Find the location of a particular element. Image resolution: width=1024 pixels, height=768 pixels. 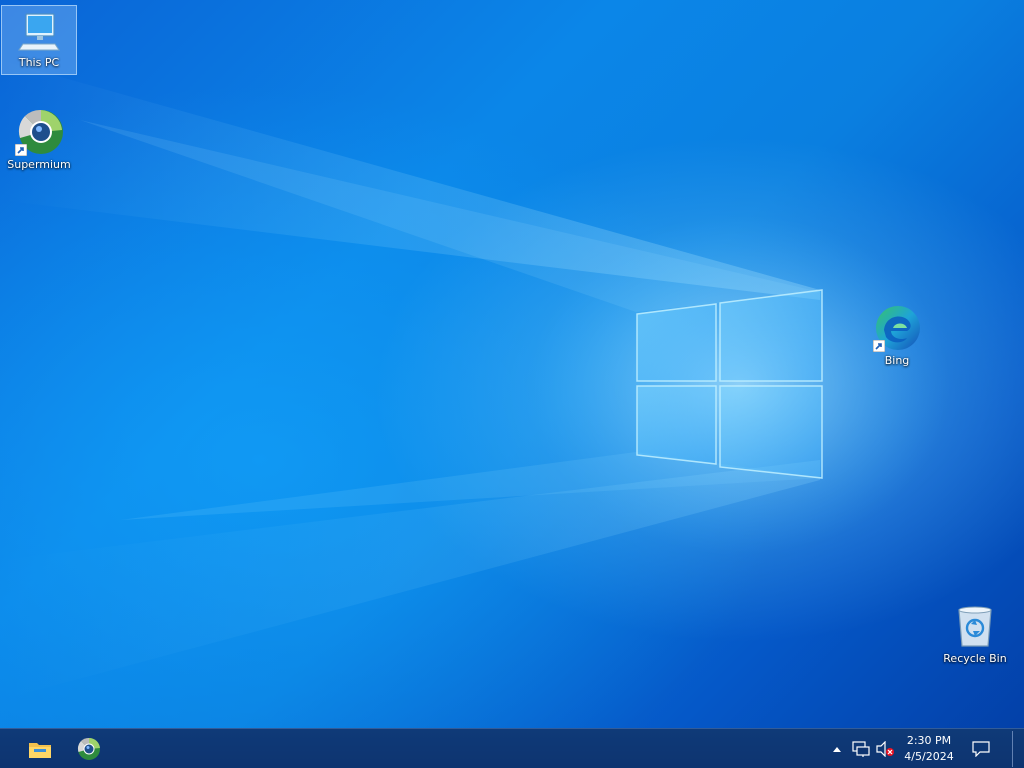

tray-volume-button is located at coordinates (885, 748).